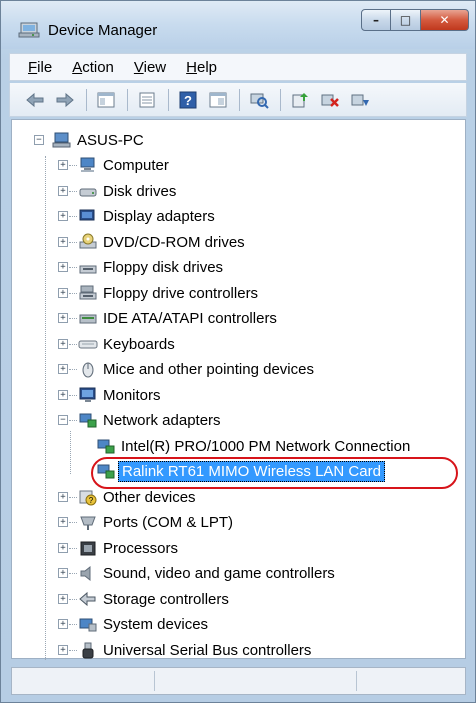  I want to click on menu-file-rest: ile, so click(45, 67).